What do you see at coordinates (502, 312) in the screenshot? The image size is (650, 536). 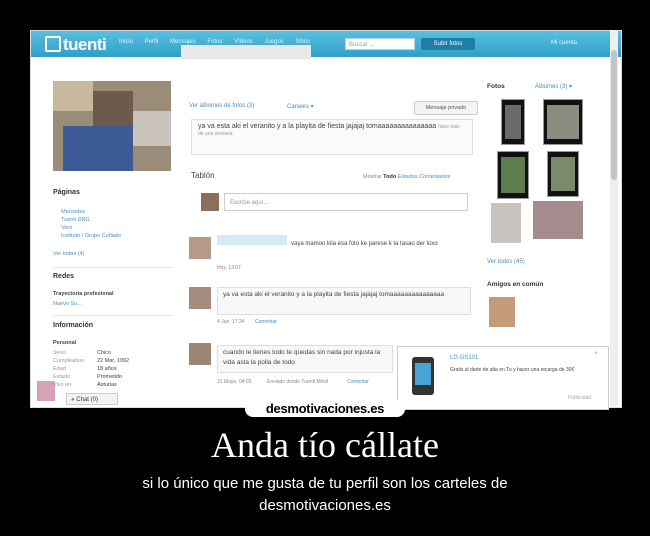 I see `common-friend-photo` at bounding box center [502, 312].